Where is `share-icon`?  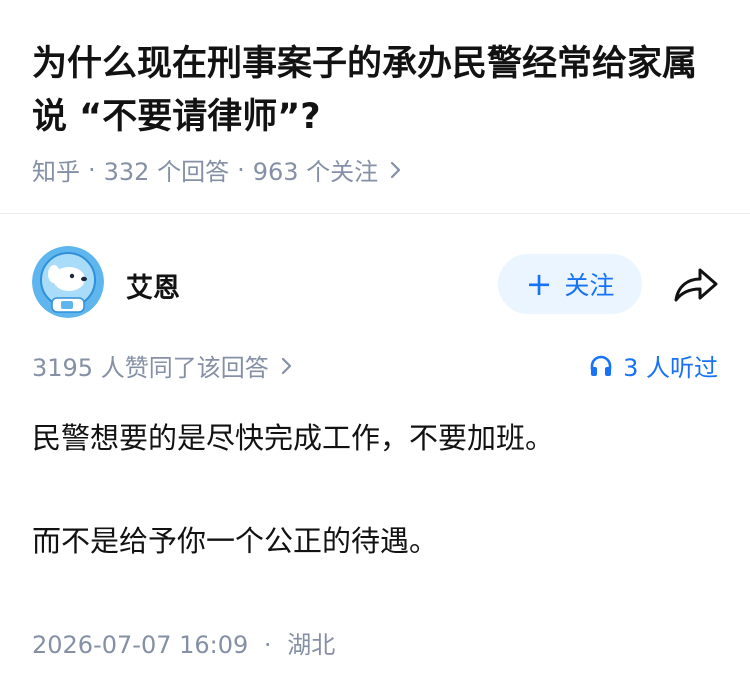 share-icon is located at coordinates (695, 285).